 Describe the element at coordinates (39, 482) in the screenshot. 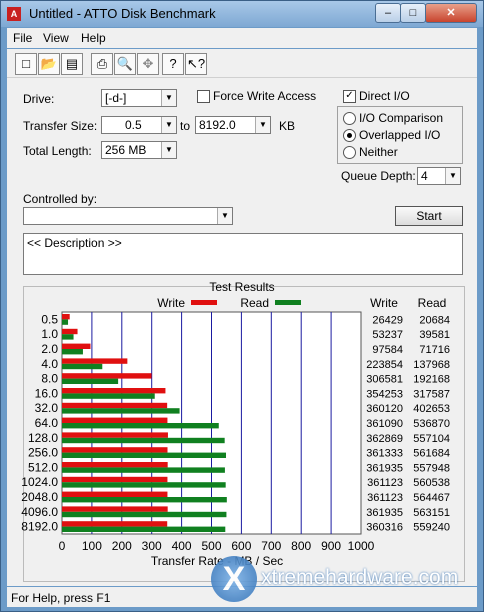

I see `category-label: 1024.0` at that location.